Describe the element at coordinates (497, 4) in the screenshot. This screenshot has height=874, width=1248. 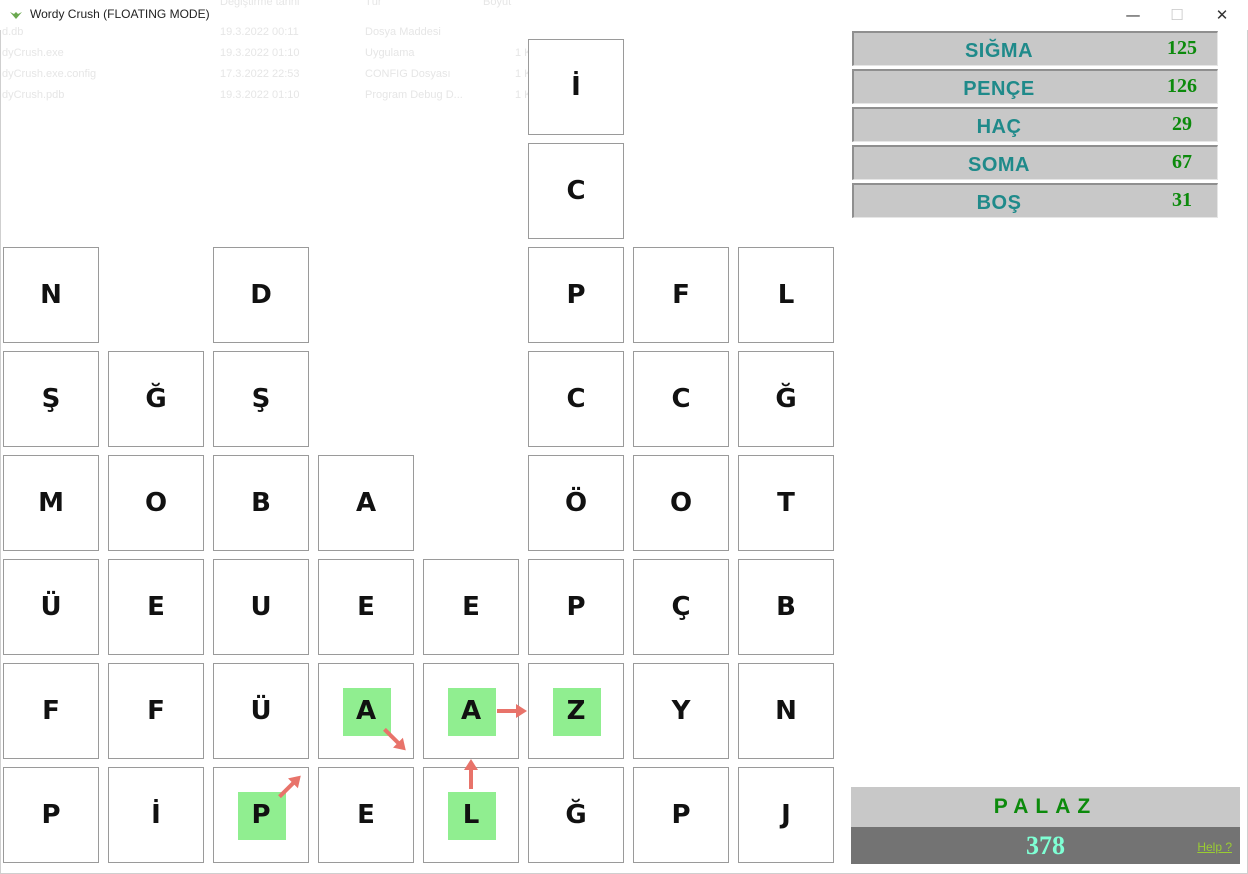
I see `explorer-header: Boyut` at that location.